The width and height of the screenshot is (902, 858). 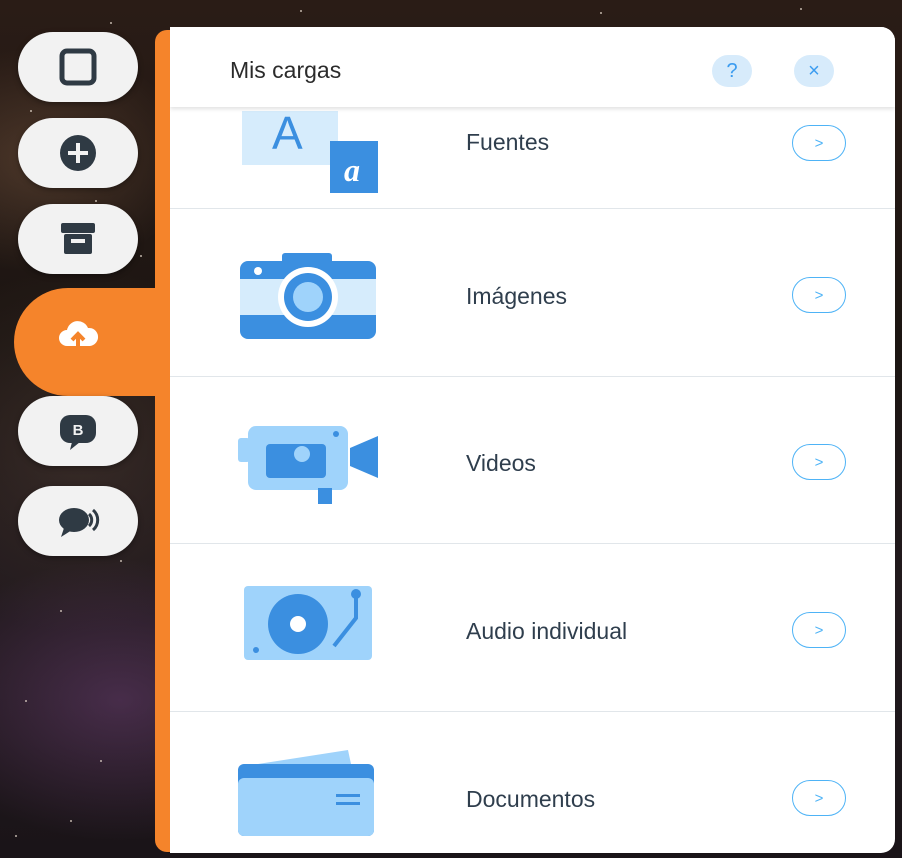 I want to click on close-icon: ×, so click(x=814, y=70).